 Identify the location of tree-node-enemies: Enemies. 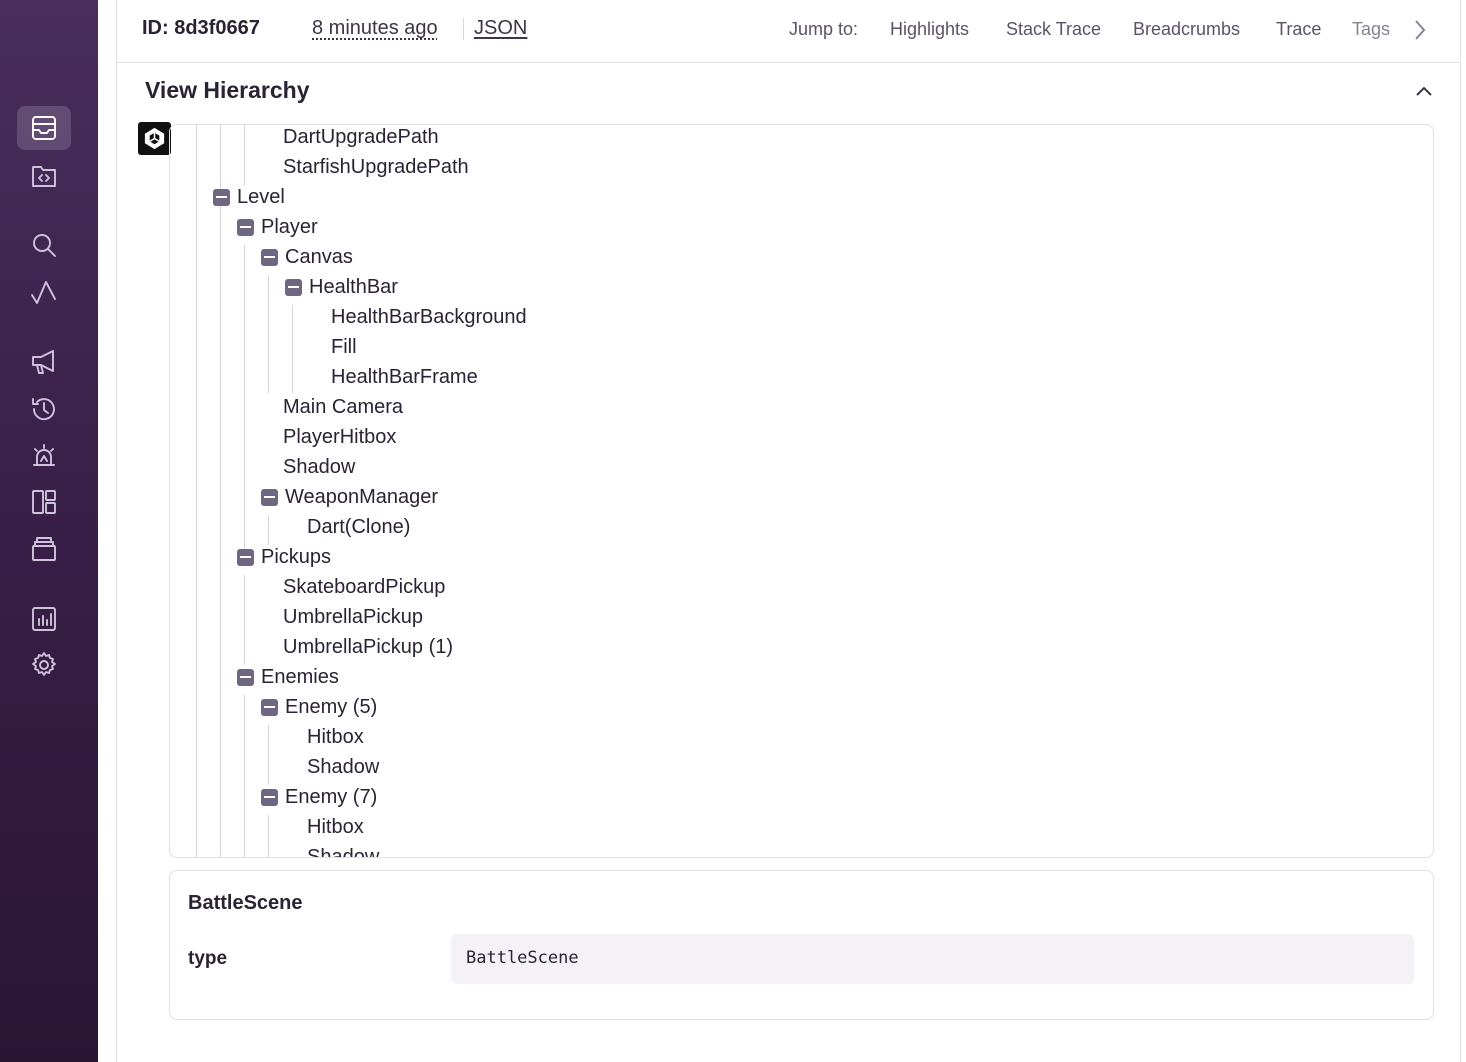
(288, 677).